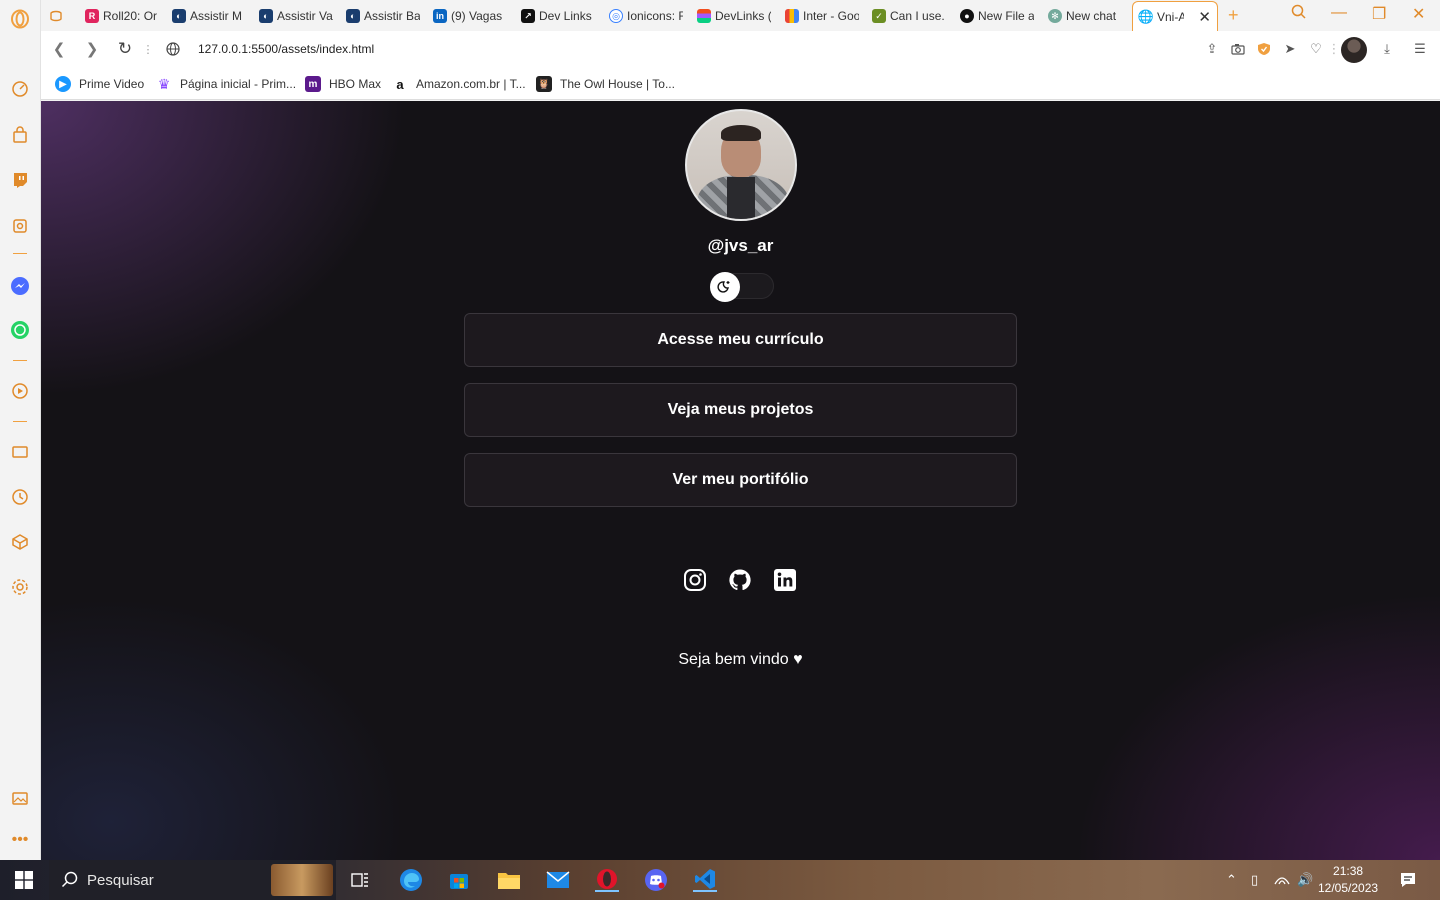 This screenshot has width=1440, height=900. What do you see at coordinates (1316, 49) in the screenshot?
I see `favorite-heart-icon: ♡` at bounding box center [1316, 49].